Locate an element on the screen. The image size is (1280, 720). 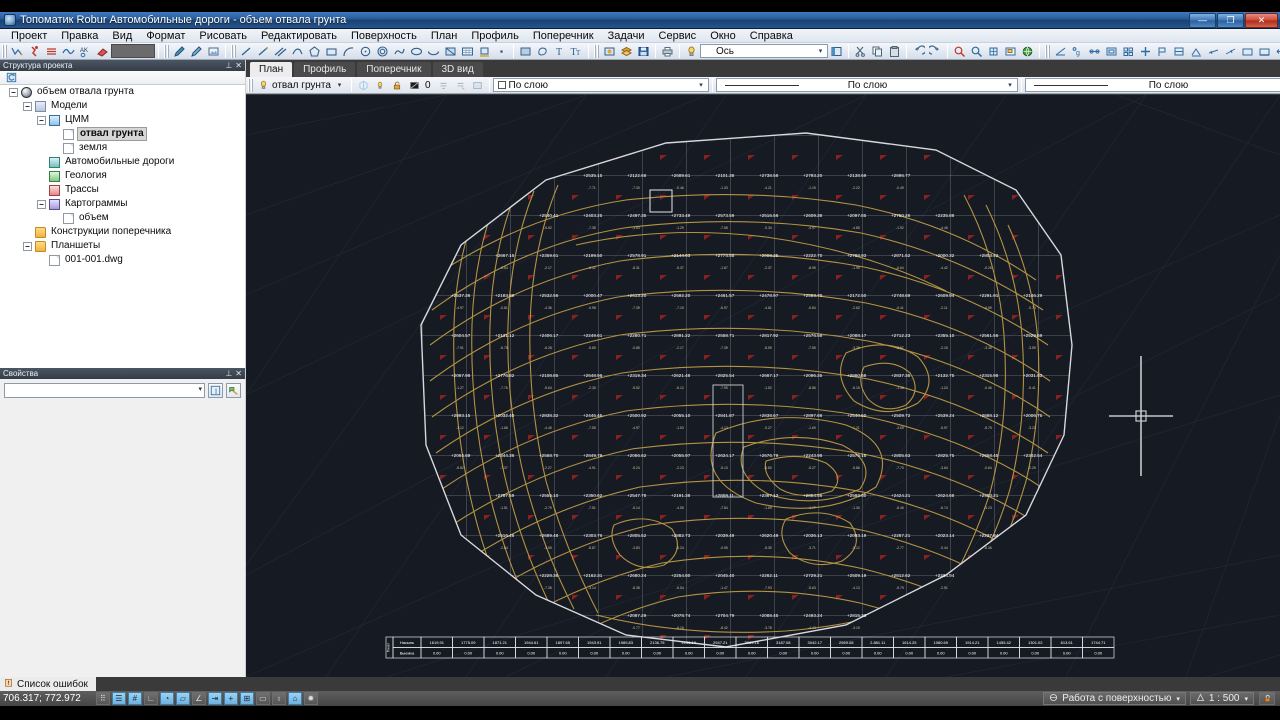
layer-state-icon is located at coordinates (626, 51).